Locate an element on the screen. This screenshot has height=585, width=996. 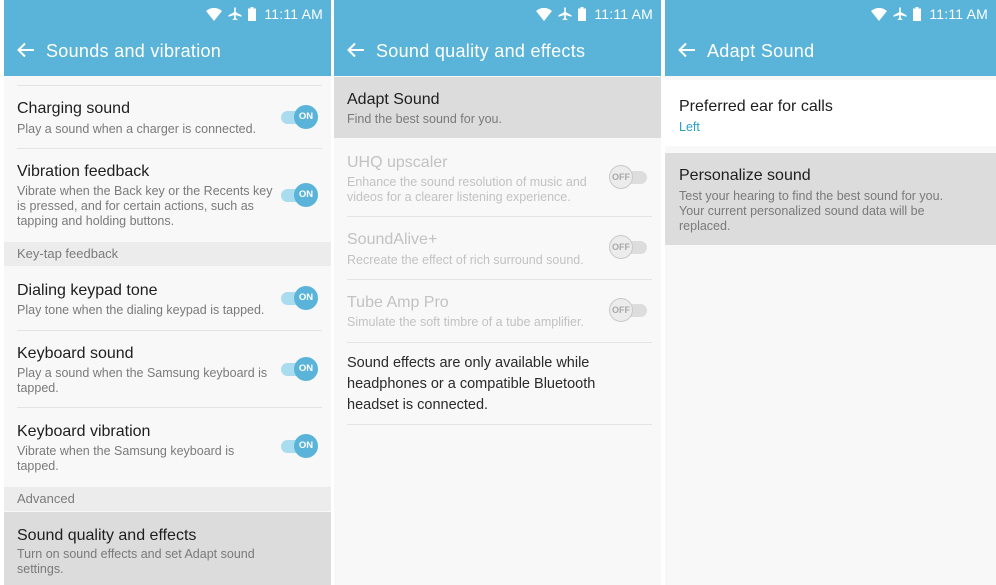
tube-amp-pro-toggle: OFF is located at coordinates (628, 310).